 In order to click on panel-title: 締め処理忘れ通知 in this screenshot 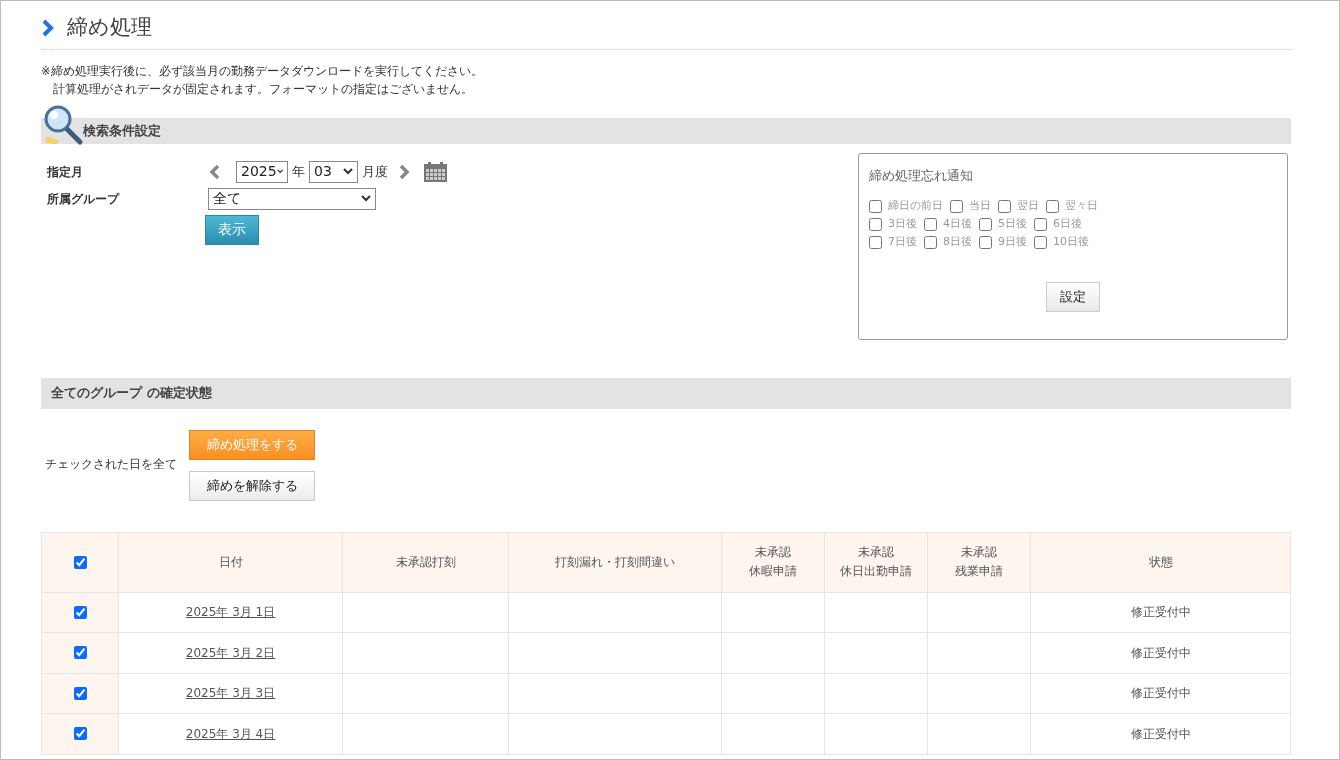, I will do `click(921, 175)`.